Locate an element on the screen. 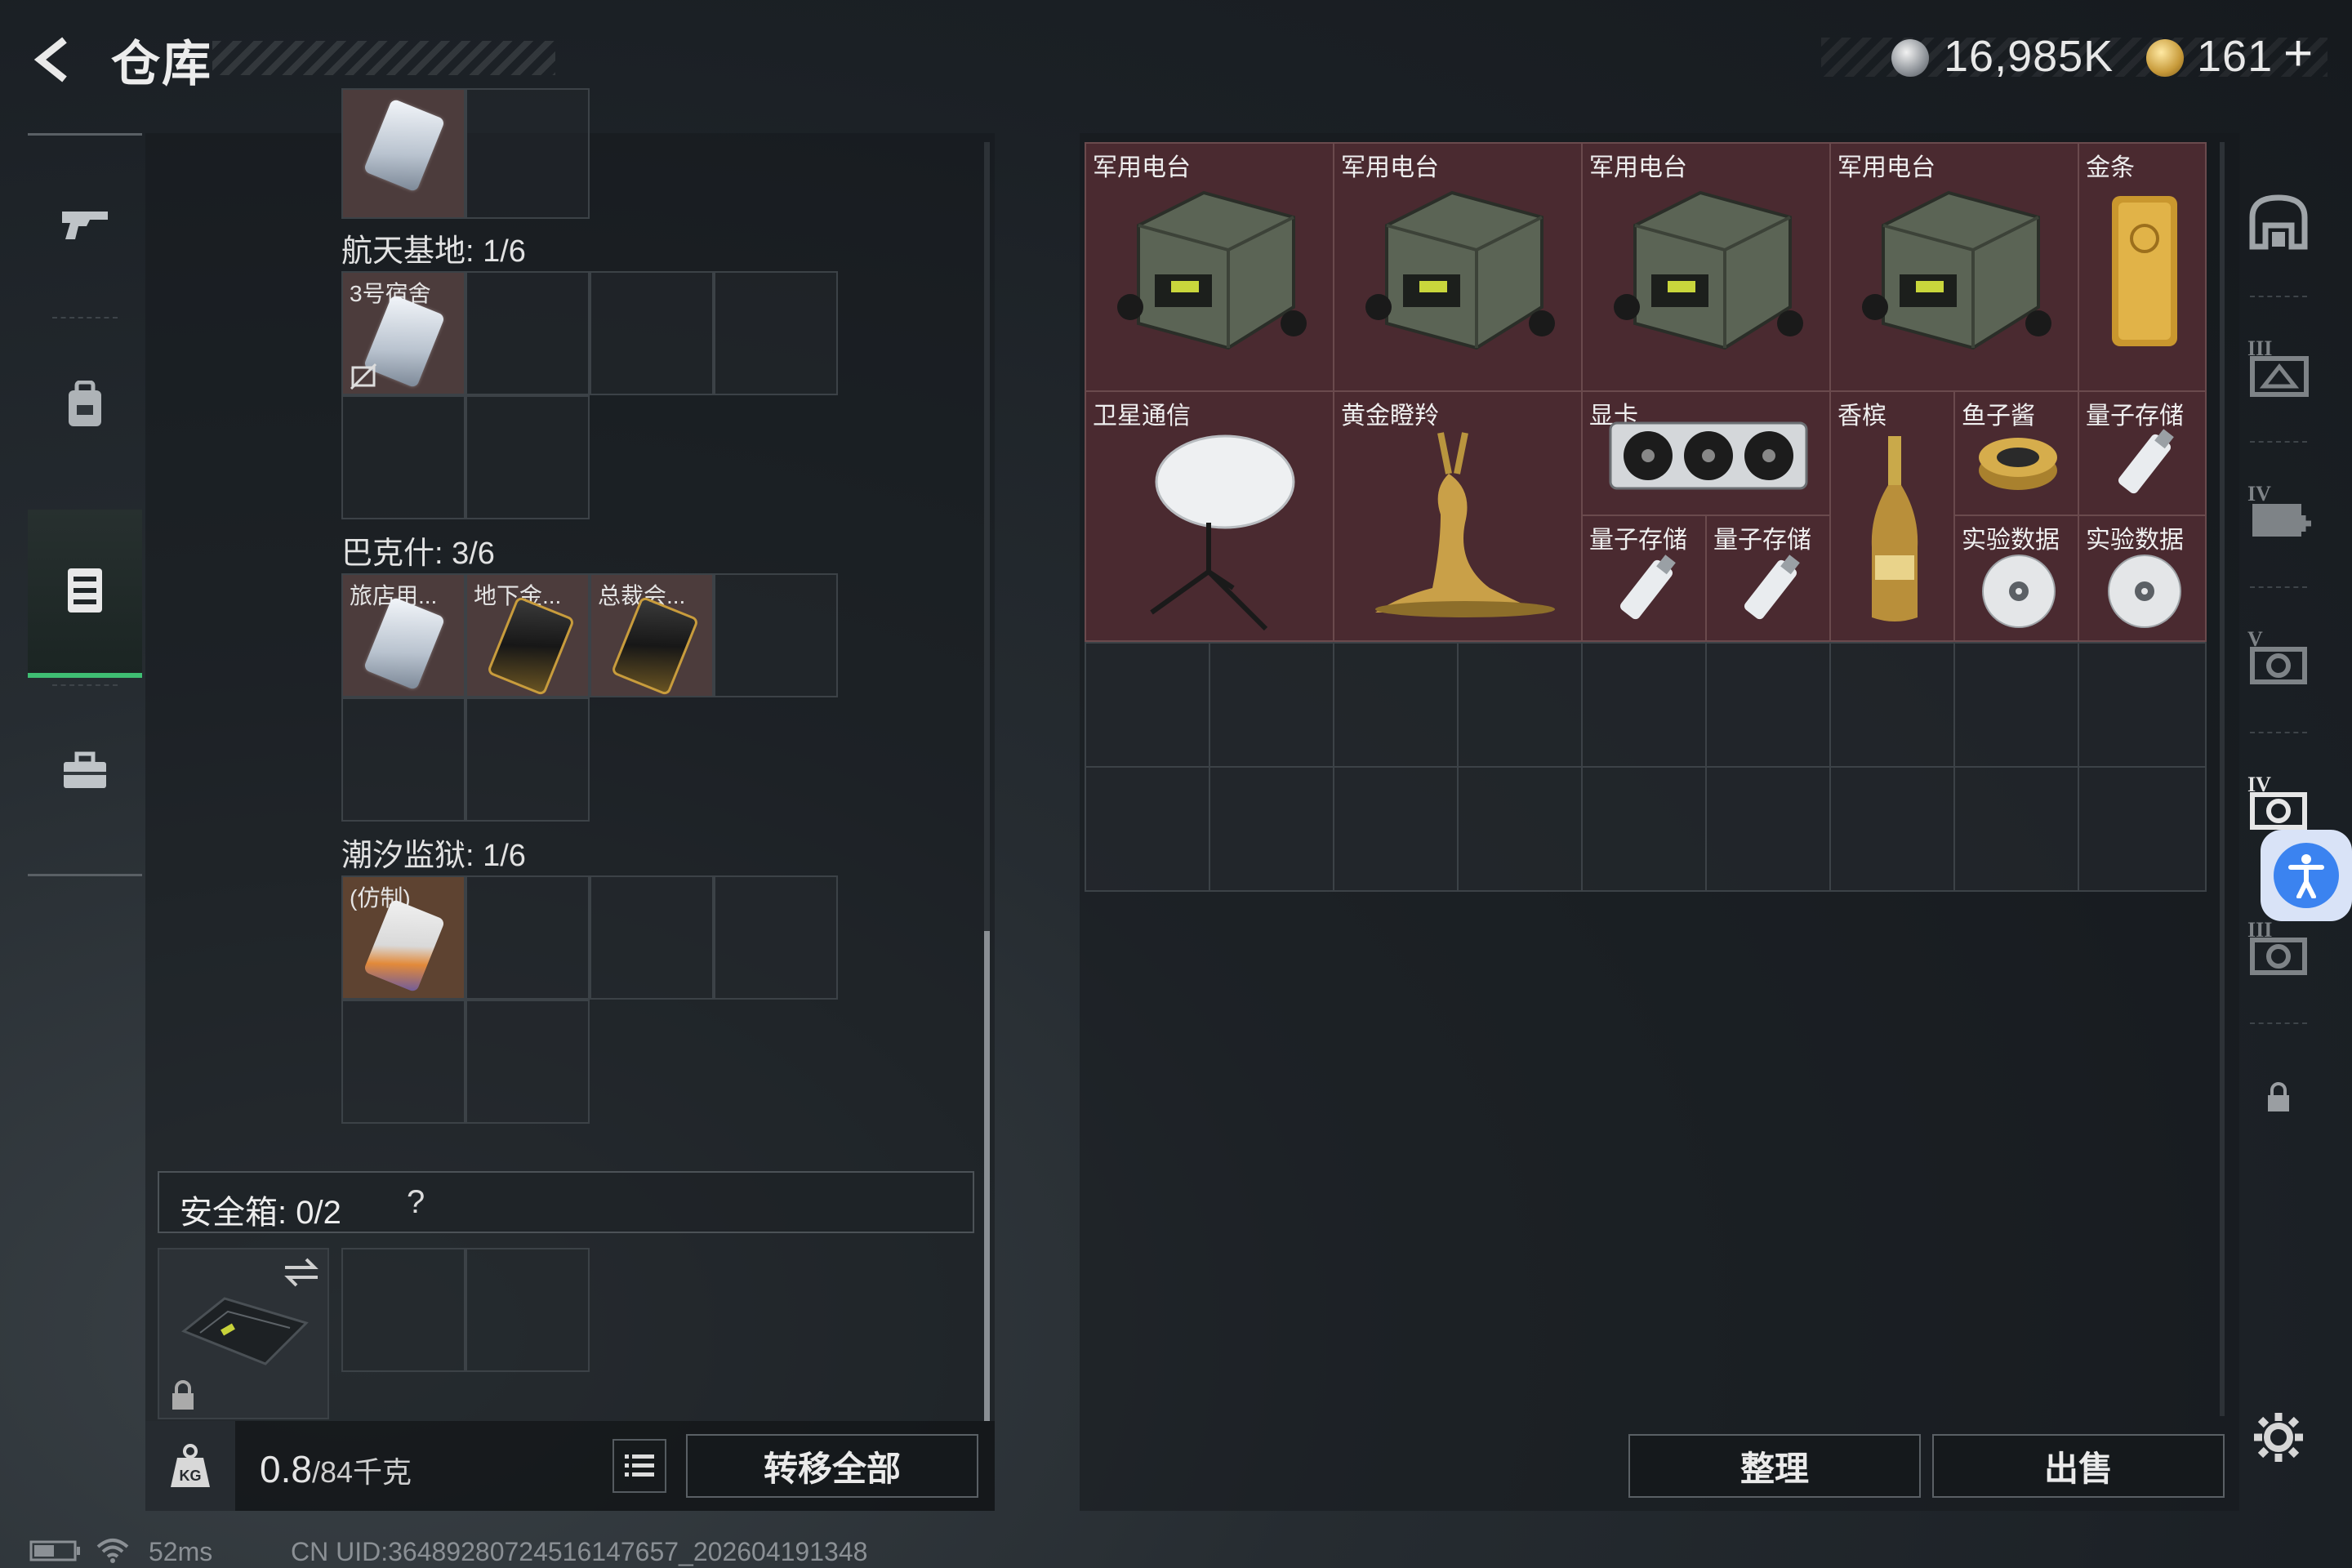  disc-icon is located at coordinates (2019, 591).